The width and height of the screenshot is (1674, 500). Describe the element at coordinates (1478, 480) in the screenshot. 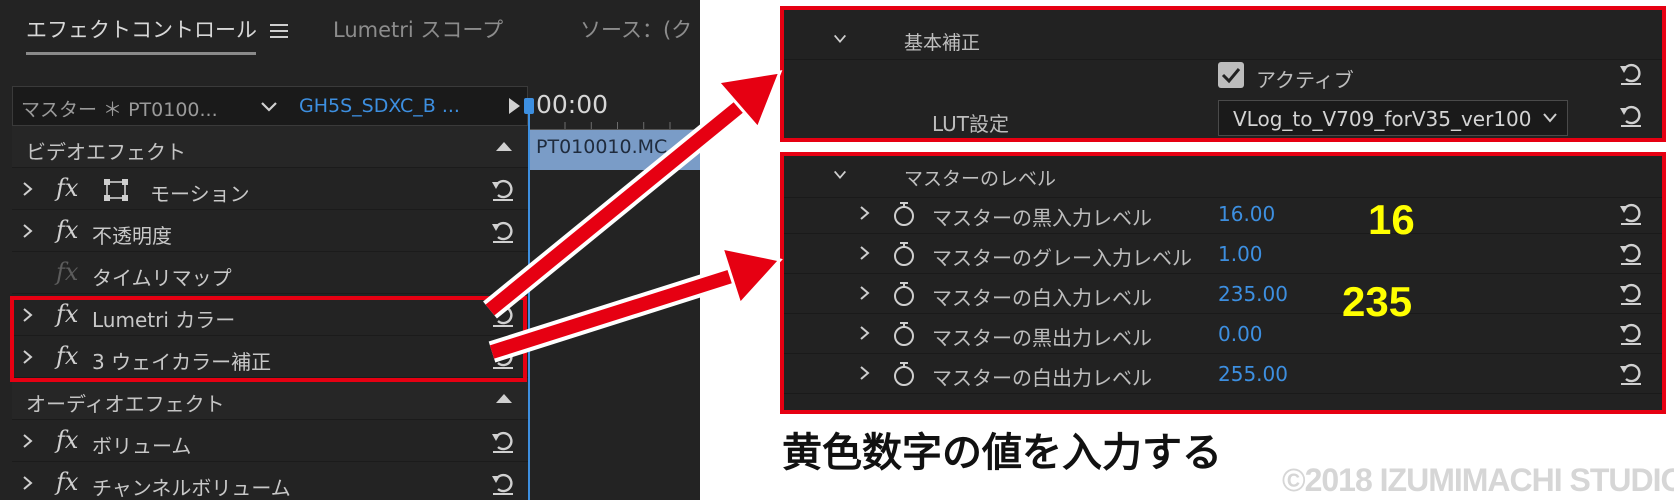

I see `copyright-watermark: ©2018 IZUMIMACHI STUDIO` at that location.